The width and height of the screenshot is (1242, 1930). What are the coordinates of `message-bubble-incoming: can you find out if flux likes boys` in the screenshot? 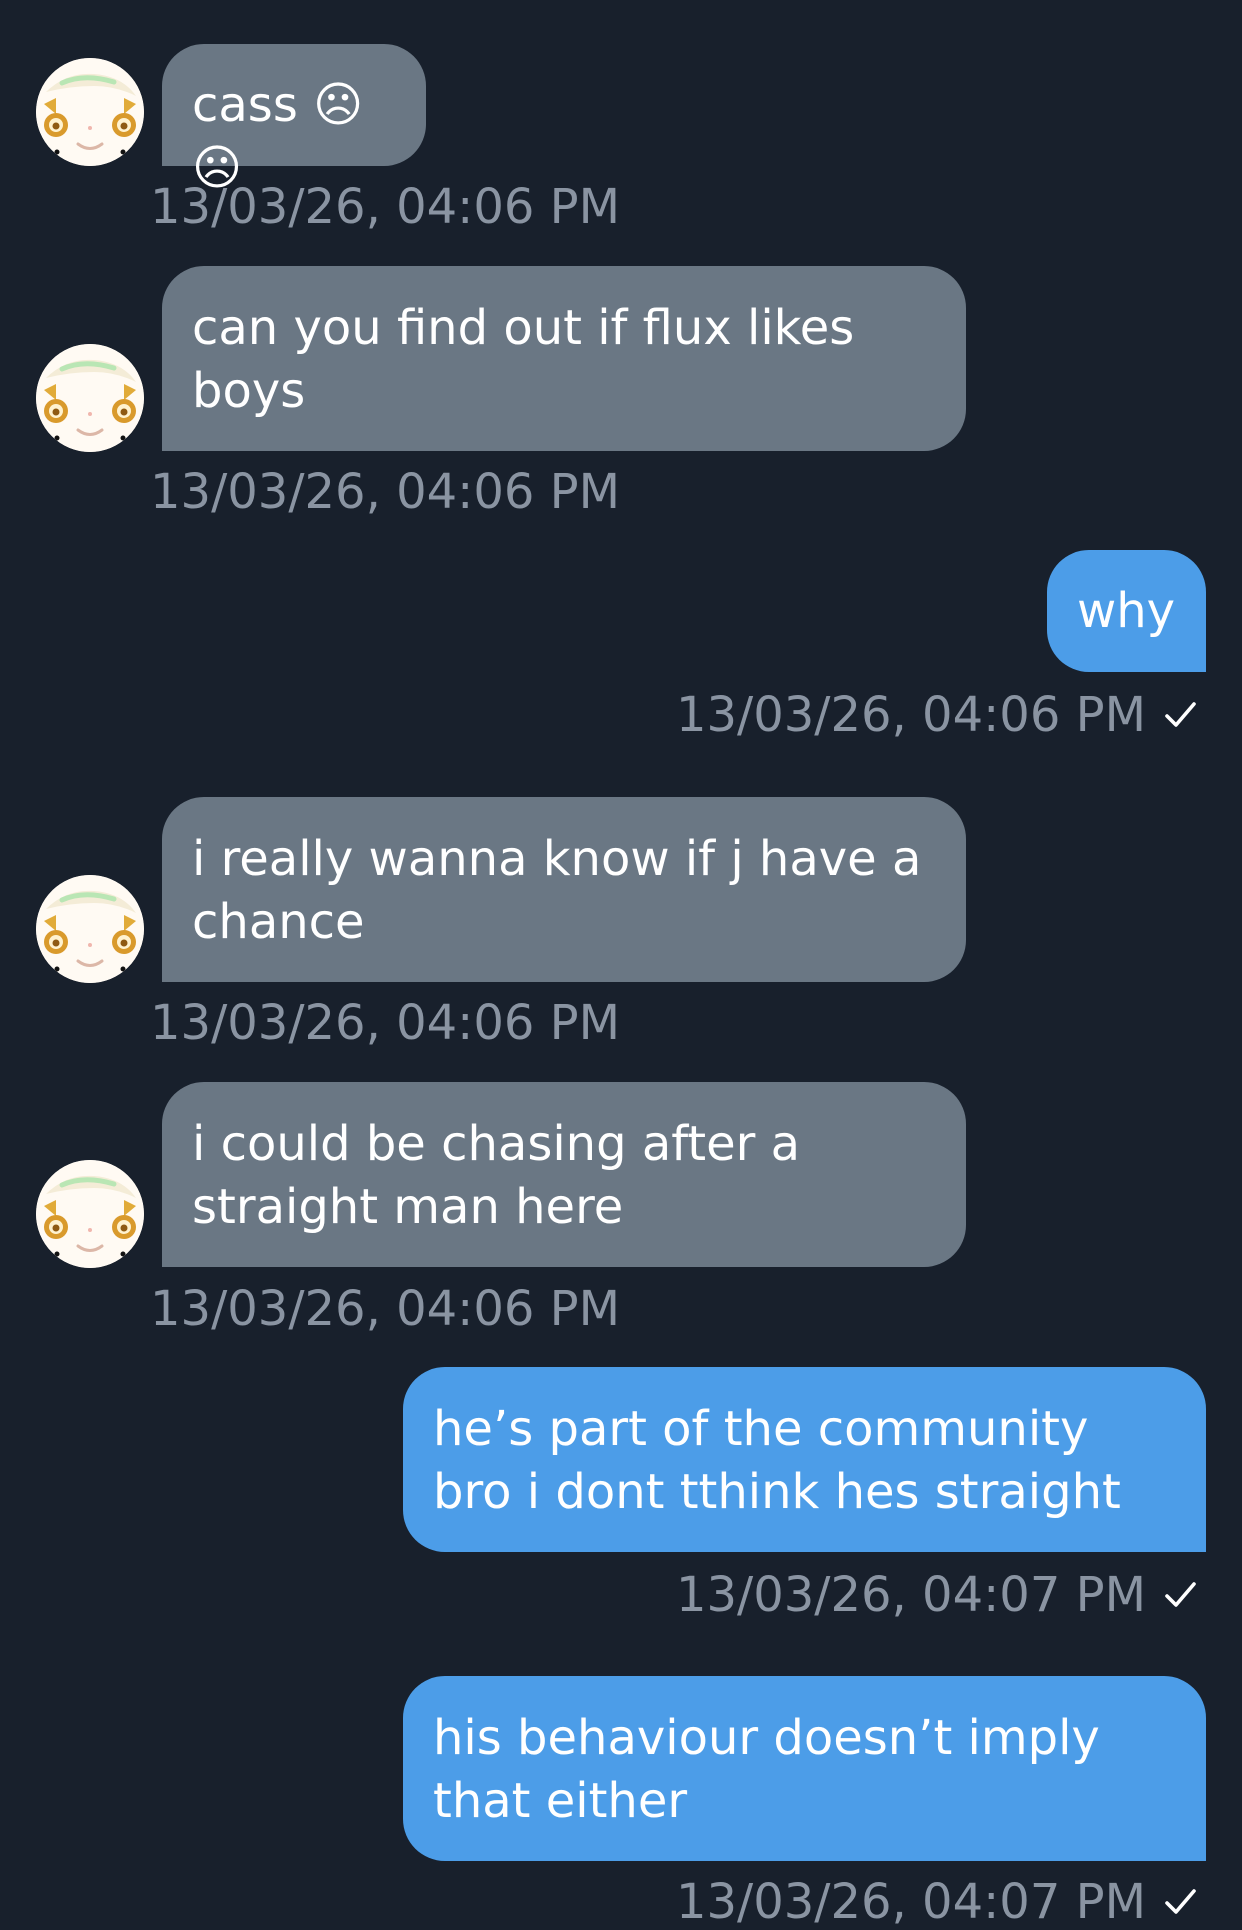 It's located at (564, 358).